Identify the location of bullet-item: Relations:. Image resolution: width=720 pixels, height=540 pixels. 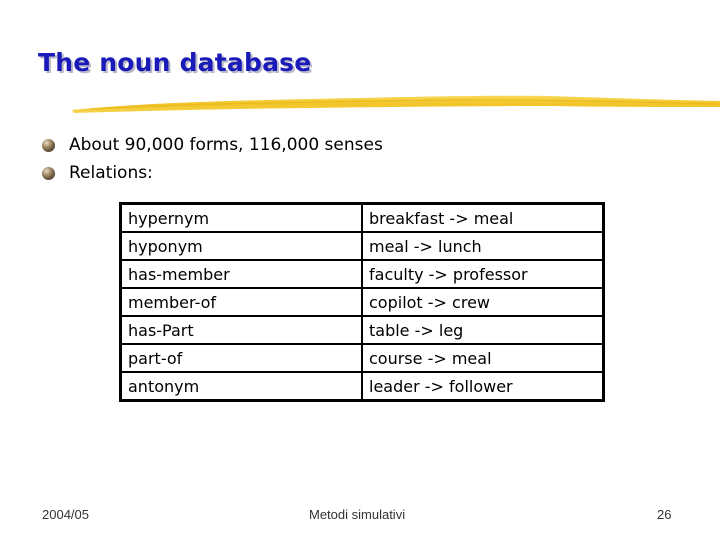
(212, 173).